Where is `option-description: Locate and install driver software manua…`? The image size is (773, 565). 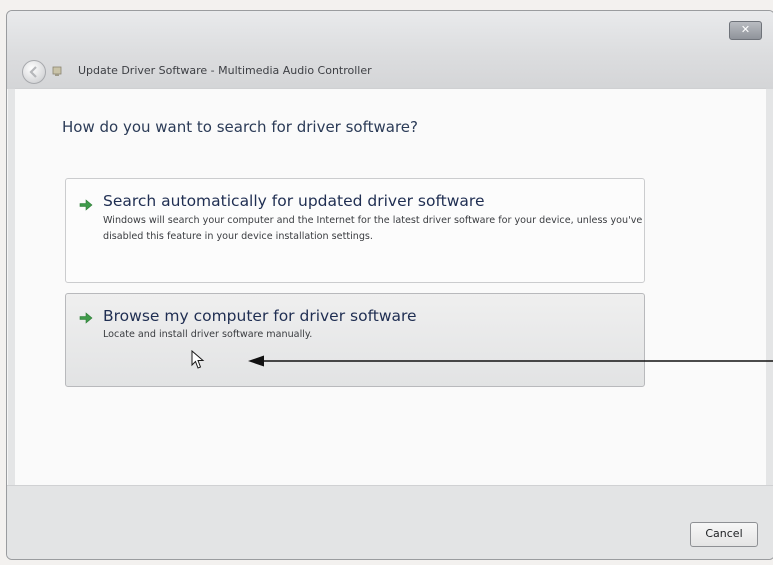 option-description: Locate and install driver software manua… is located at coordinates (208, 334).